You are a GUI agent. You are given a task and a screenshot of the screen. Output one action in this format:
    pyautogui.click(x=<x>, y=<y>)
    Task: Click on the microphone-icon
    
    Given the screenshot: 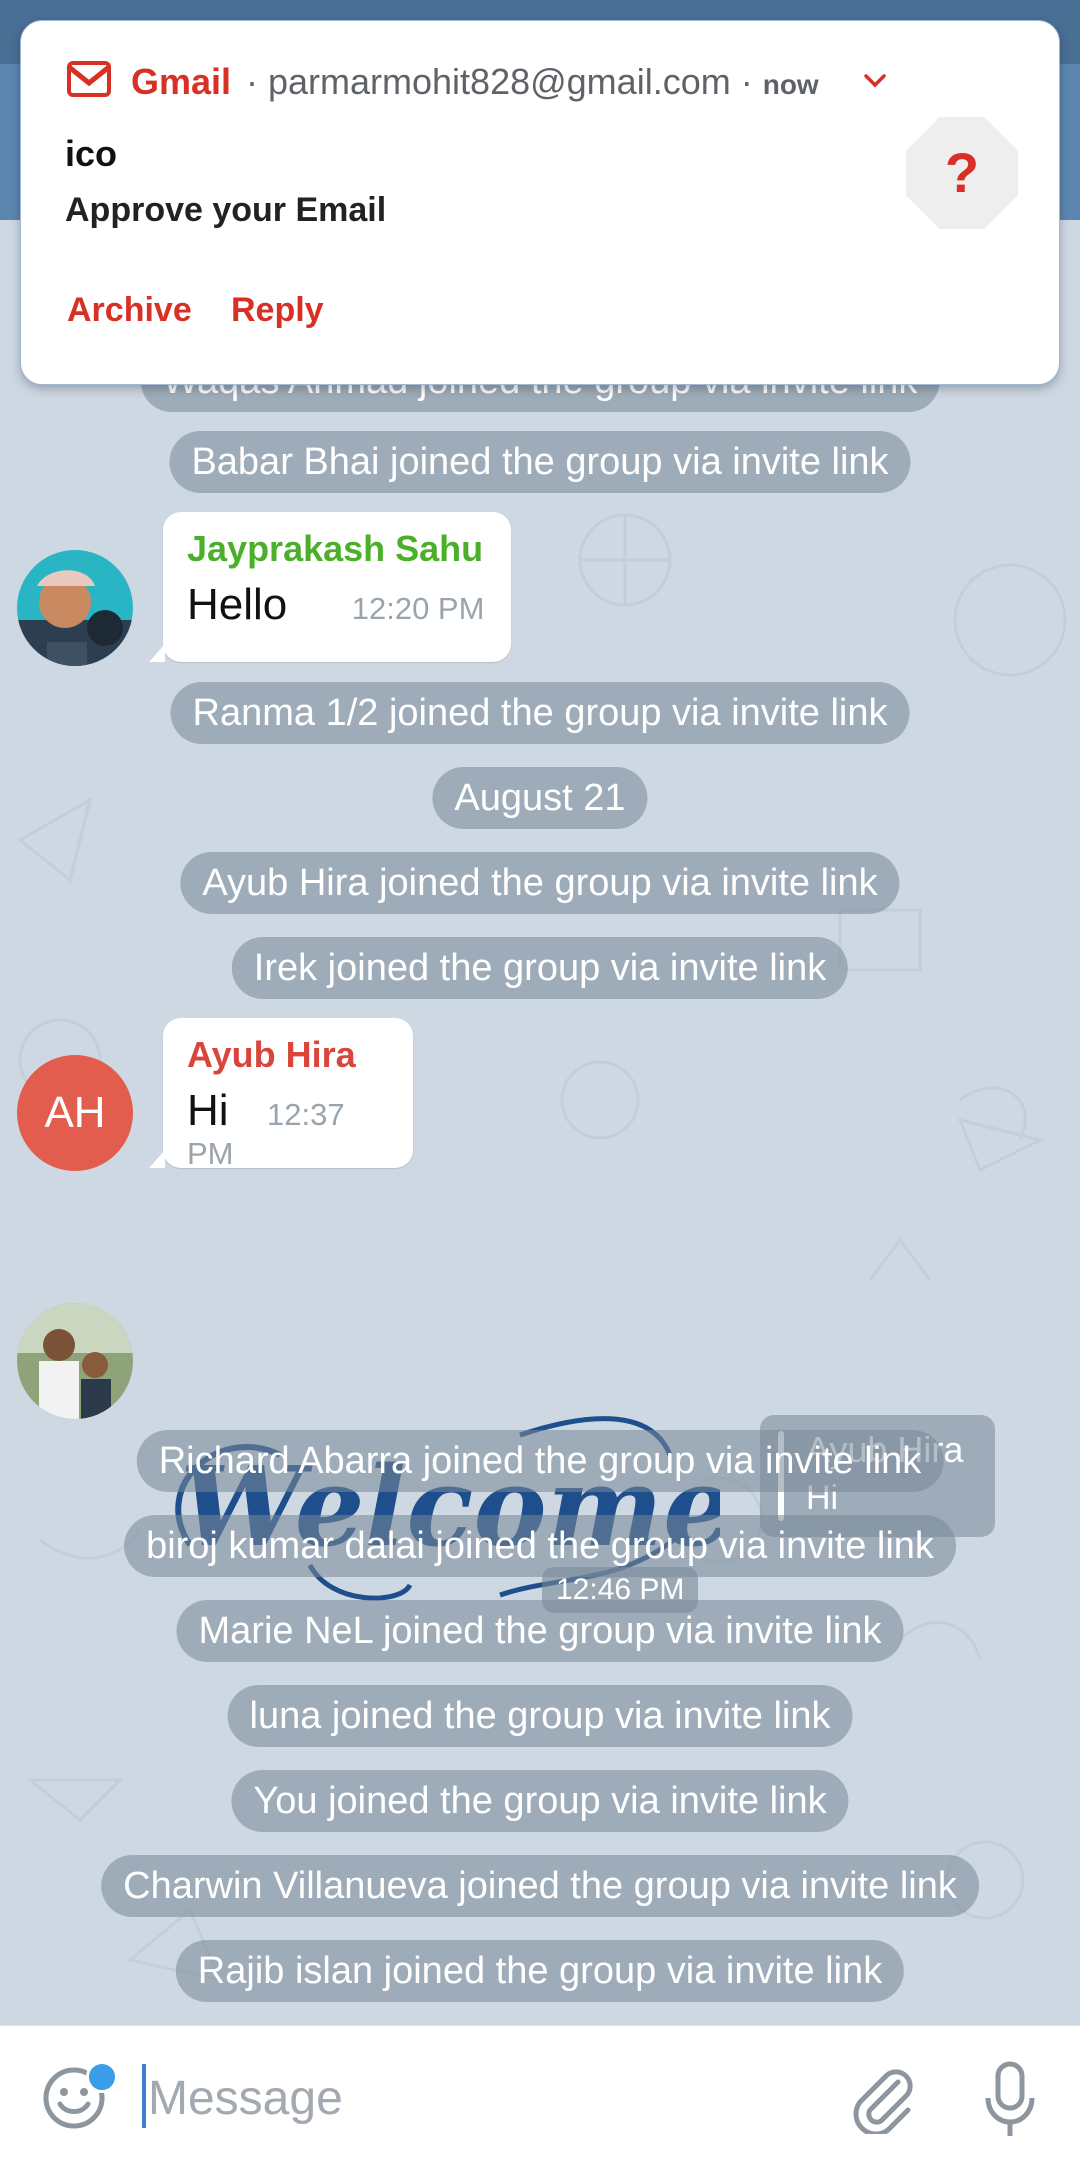 What is the action you would take?
    pyautogui.click(x=1010, y=2100)
    